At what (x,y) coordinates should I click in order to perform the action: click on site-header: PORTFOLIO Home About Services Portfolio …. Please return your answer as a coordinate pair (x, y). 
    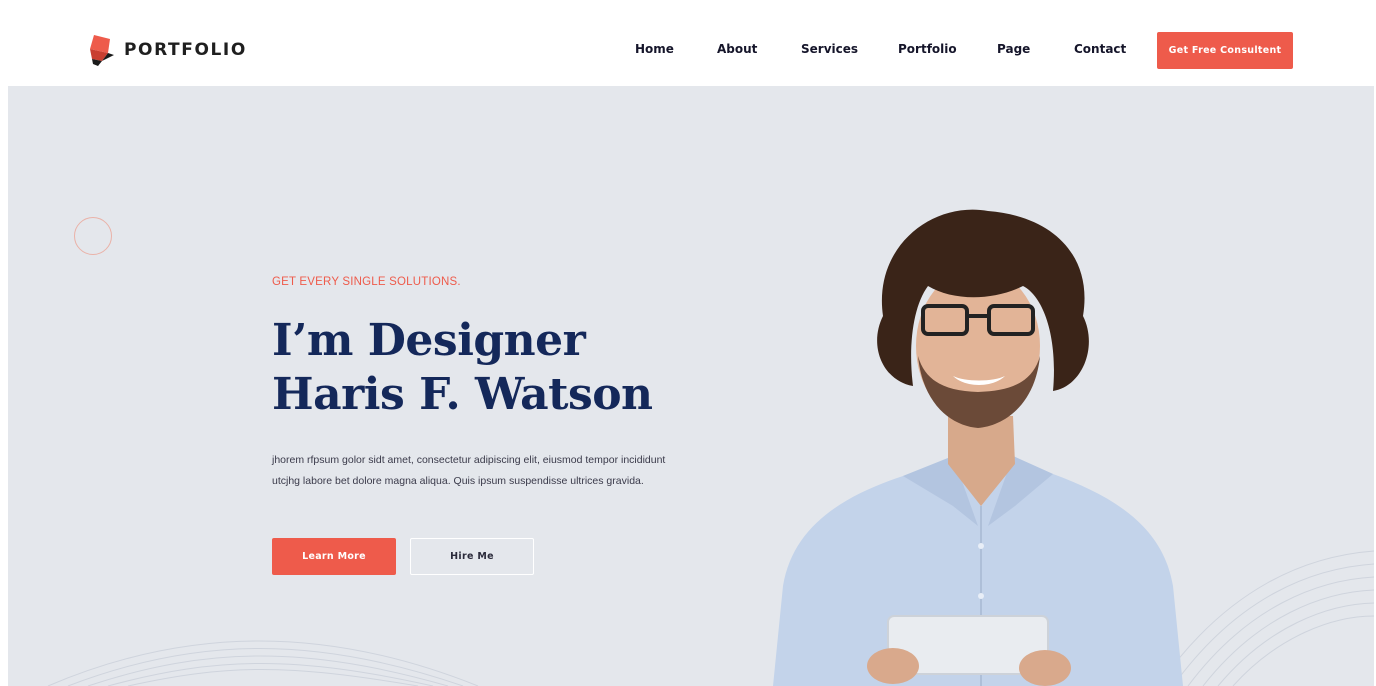
    Looking at the image, I should click on (691, 50).